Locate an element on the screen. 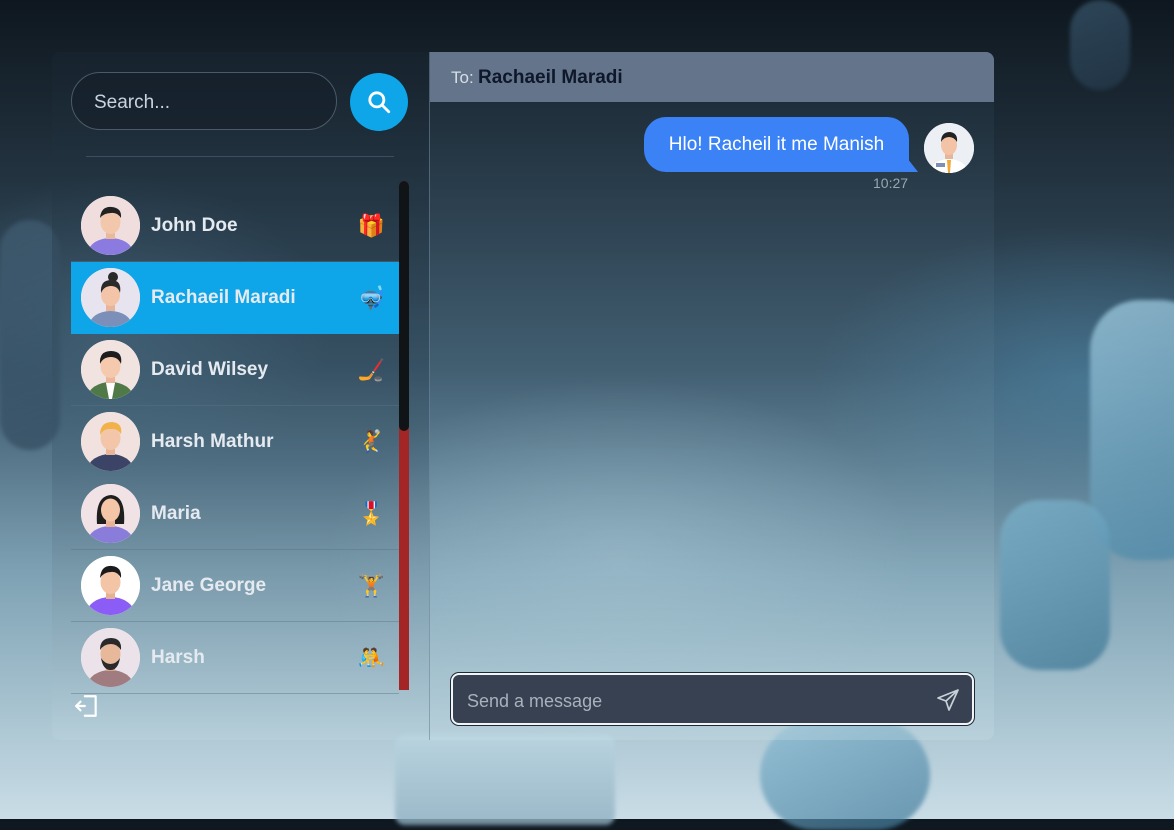  recipient-name: Rachaeil Maradi is located at coordinates (550, 77).